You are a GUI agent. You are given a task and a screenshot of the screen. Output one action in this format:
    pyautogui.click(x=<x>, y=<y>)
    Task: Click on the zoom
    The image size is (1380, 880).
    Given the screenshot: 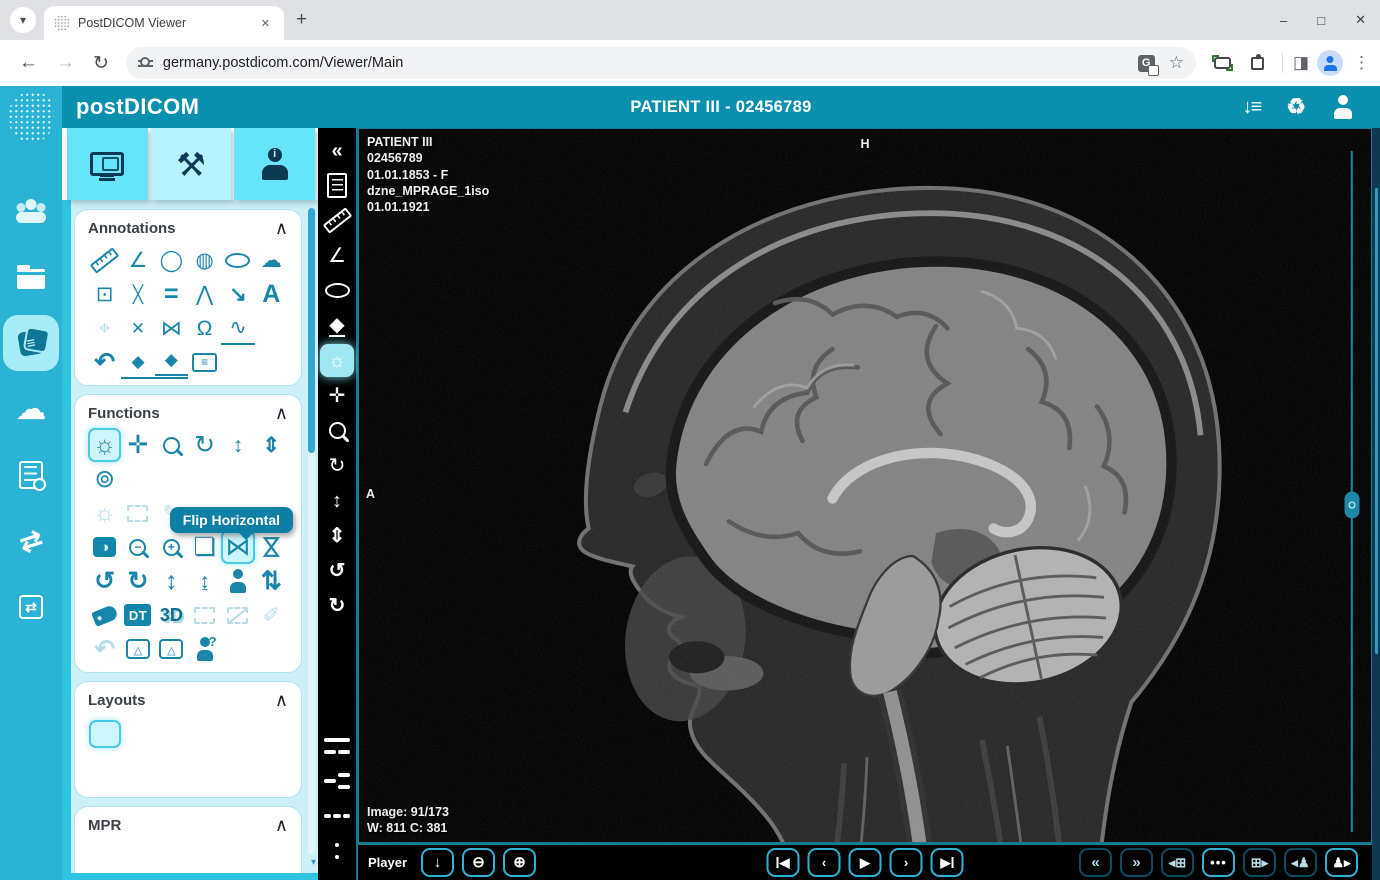 What is the action you would take?
    pyautogui.click(x=337, y=430)
    